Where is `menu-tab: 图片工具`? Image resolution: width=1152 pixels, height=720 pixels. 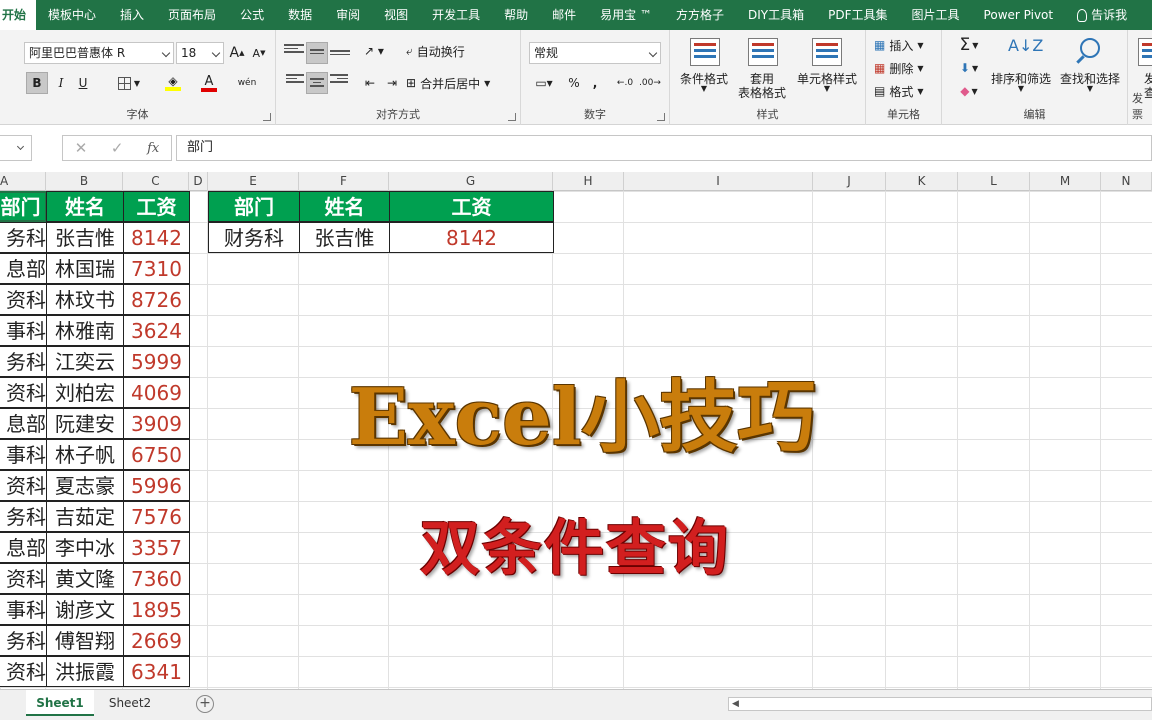
menu-tab: 图片工具 is located at coordinates (936, 15).